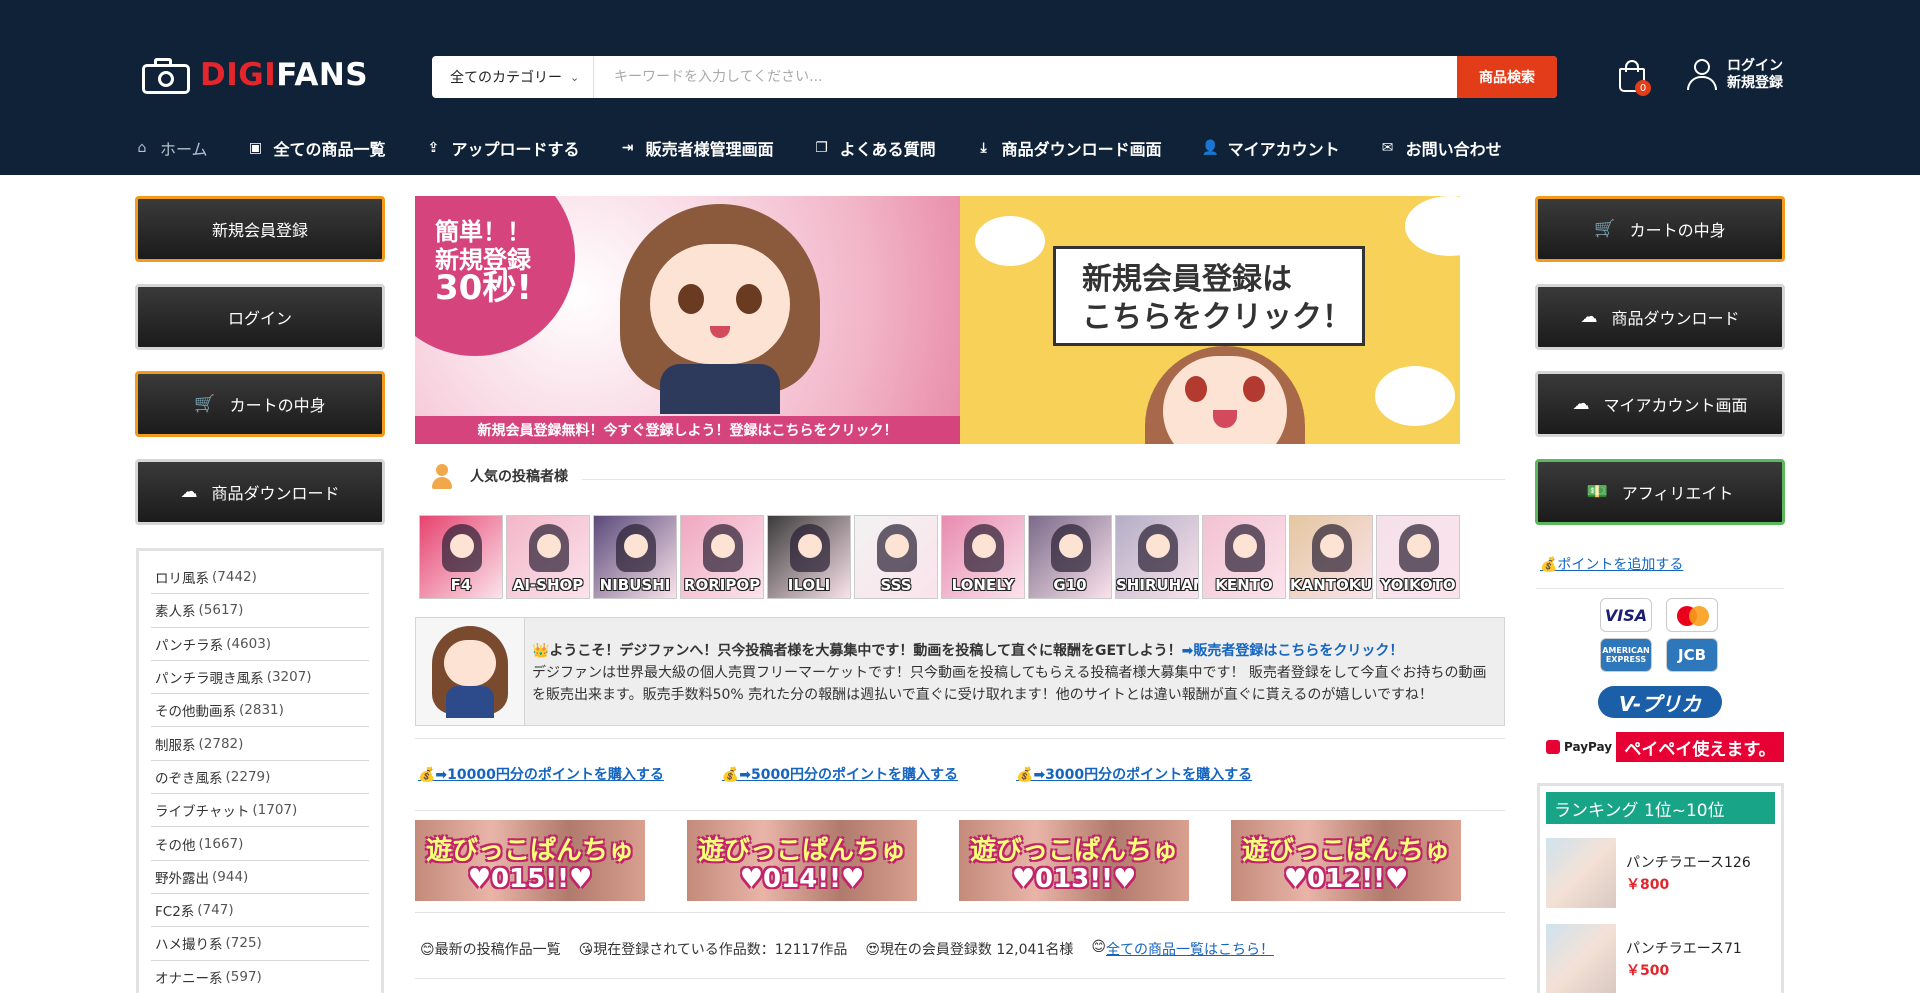  Describe the element at coordinates (541, 774) in the screenshot. I see `buy-10000-points-link: 💰➡10000円分のポイントを購入する` at that location.